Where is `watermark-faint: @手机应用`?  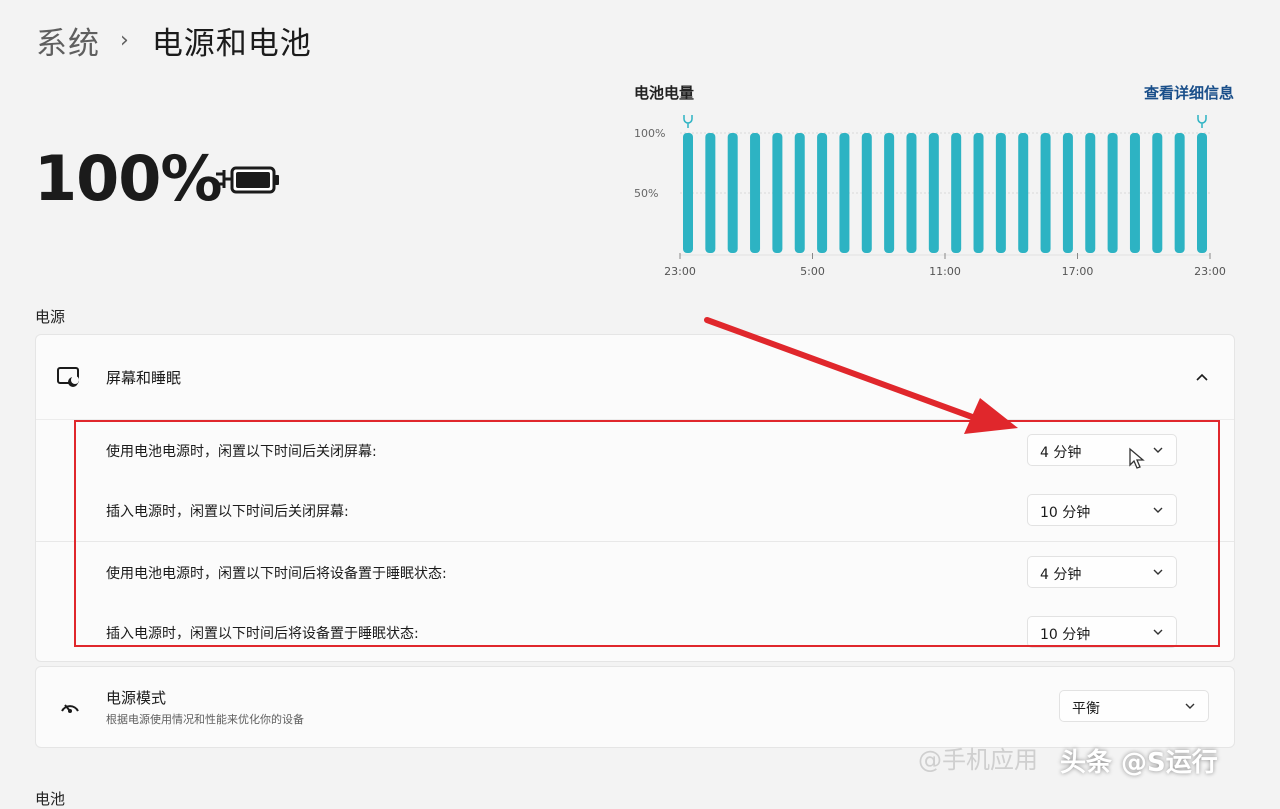
watermark-faint: @手机应用 is located at coordinates (978, 760).